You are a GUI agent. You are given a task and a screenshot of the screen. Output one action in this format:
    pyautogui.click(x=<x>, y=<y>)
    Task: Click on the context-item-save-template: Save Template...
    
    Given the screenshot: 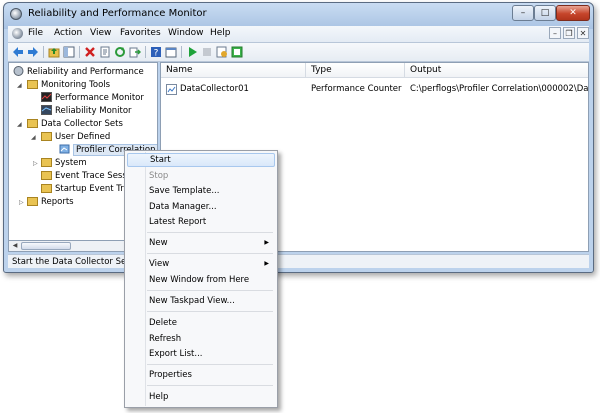 What is the action you would take?
    pyautogui.click(x=201, y=191)
    